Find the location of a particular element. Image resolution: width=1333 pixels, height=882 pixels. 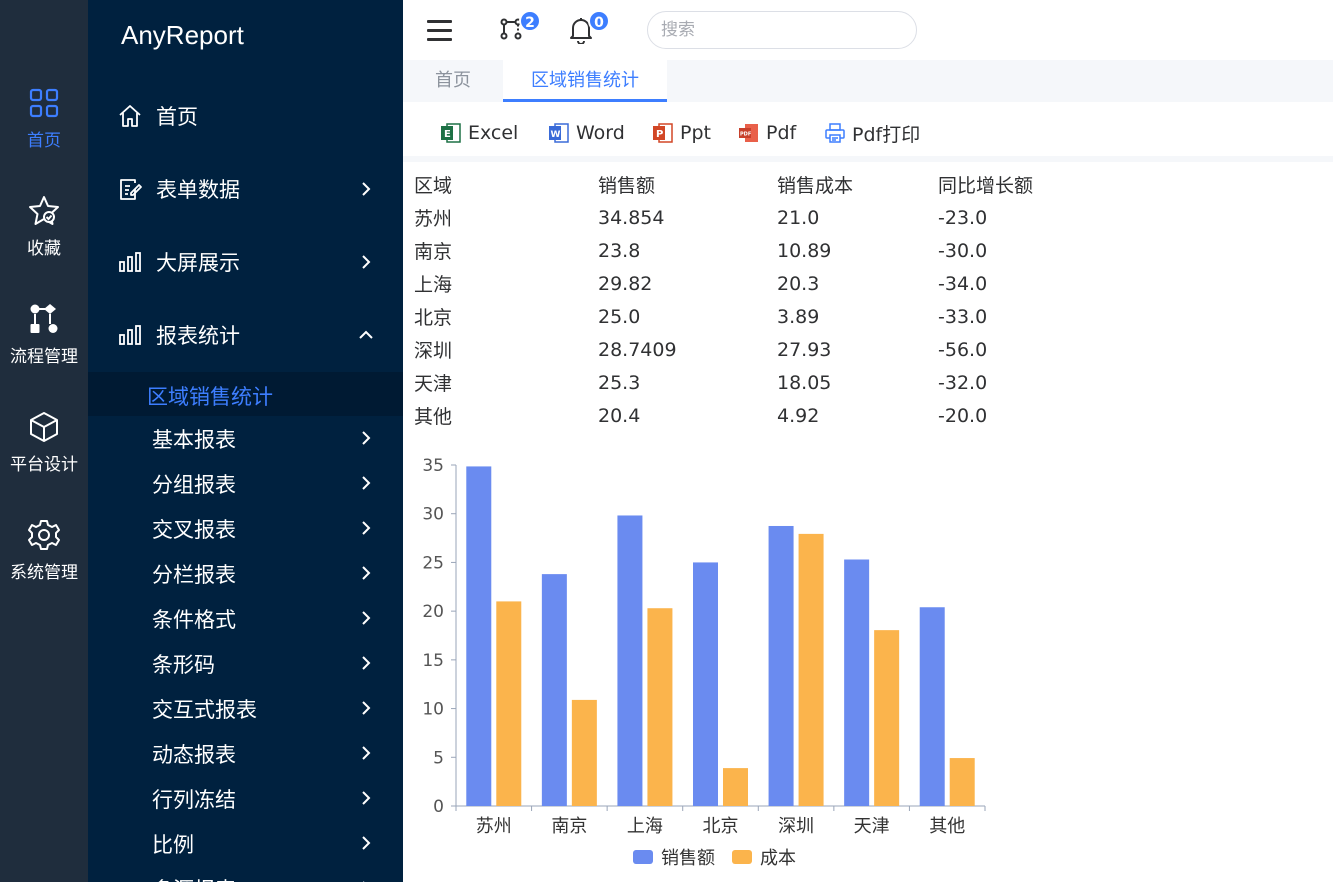

menu-item-form-data: 表单数据 is located at coordinates (245, 189).